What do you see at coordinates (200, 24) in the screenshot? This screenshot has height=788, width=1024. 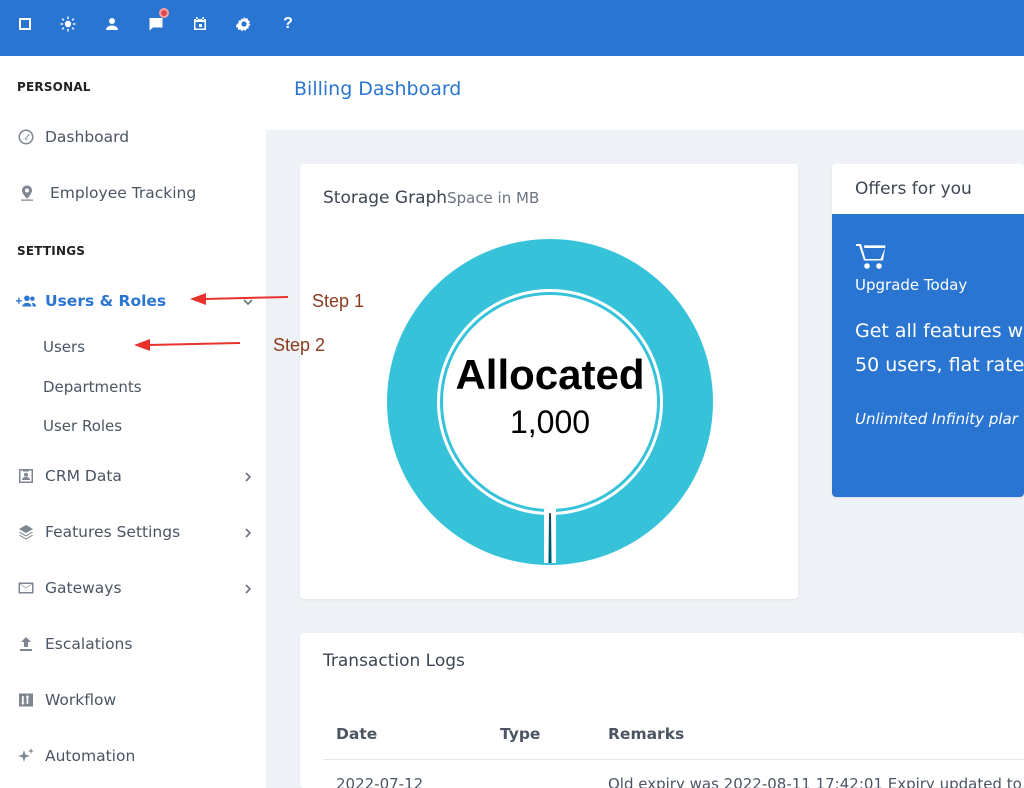 I see `calendar-icon` at bounding box center [200, 24].